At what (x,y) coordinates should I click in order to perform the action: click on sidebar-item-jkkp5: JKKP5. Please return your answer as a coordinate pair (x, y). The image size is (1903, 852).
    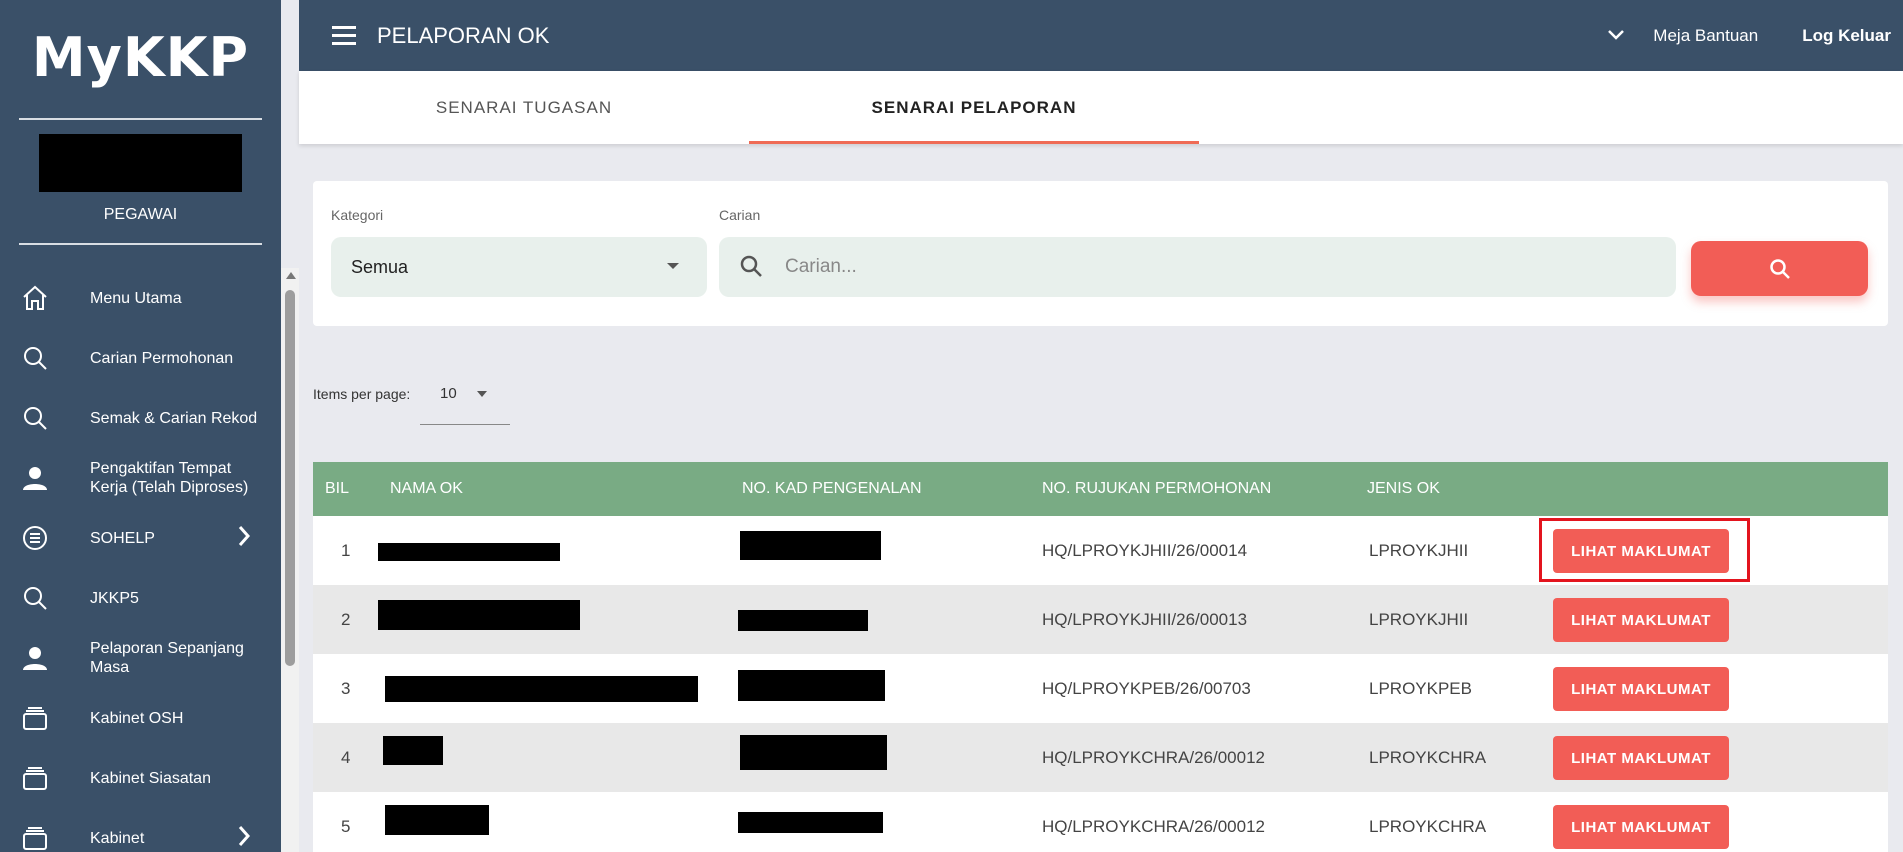
    Looking at the image, I should click on (140, 598).